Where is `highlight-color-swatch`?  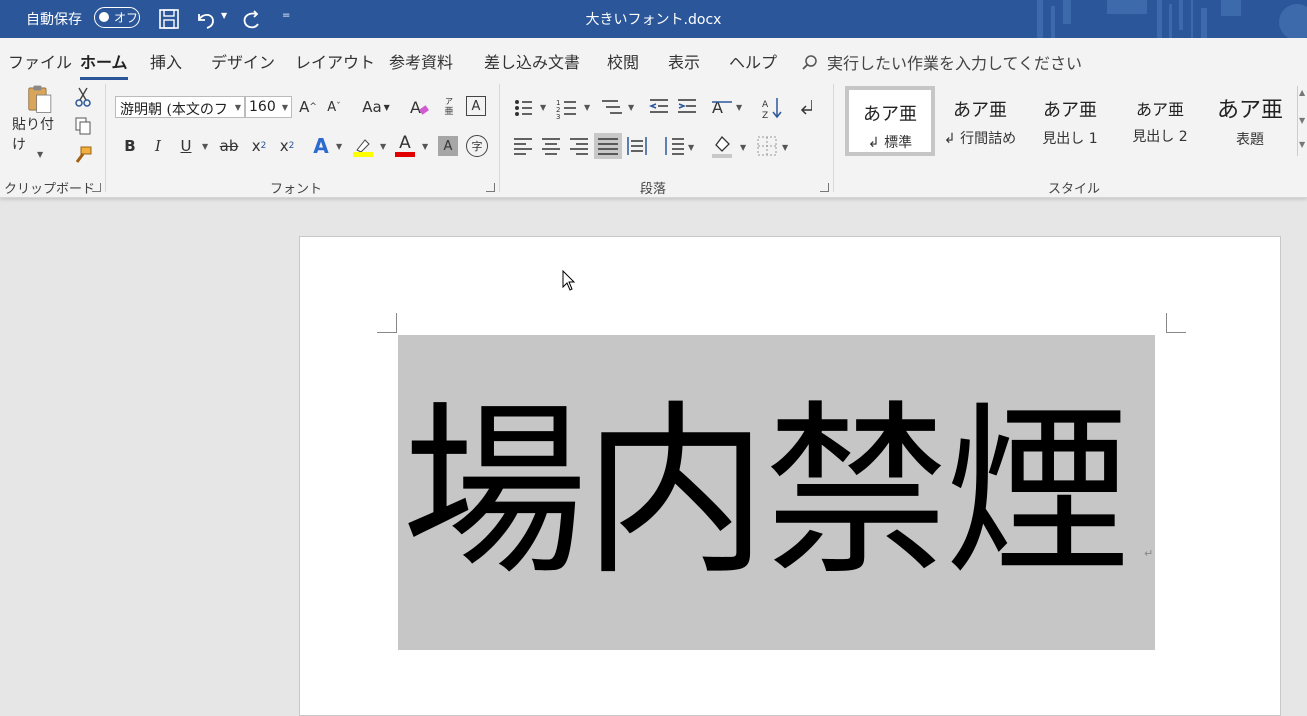
highlight-color-swatch is located at coordinates (363, 154).